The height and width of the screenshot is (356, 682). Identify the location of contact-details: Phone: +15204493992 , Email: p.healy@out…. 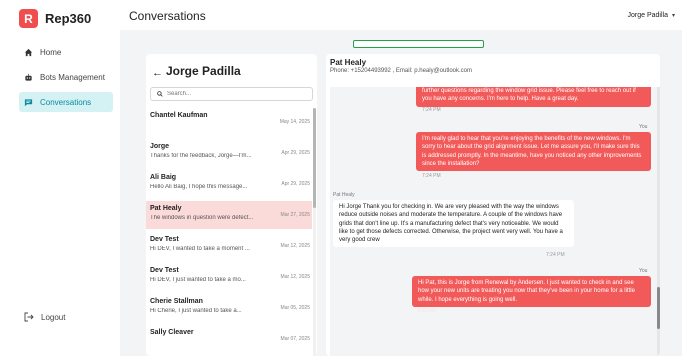
(401, 71).